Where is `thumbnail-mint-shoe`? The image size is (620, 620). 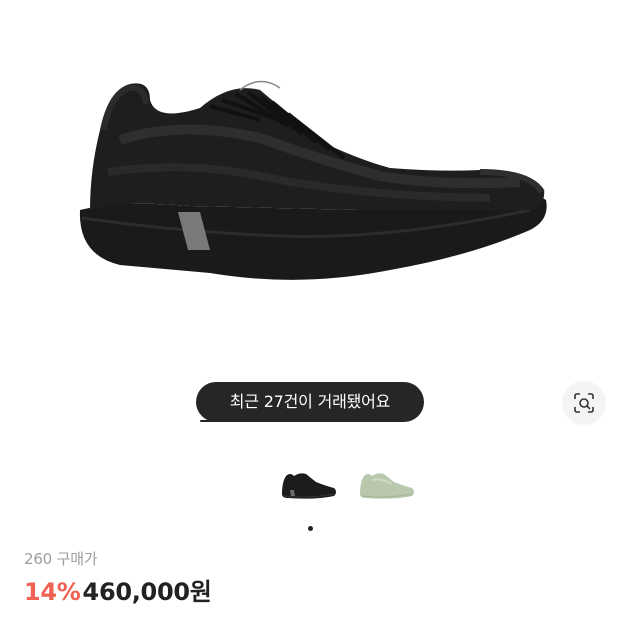 thumbnail-mint-shoe is located at coordinates (386, 486).